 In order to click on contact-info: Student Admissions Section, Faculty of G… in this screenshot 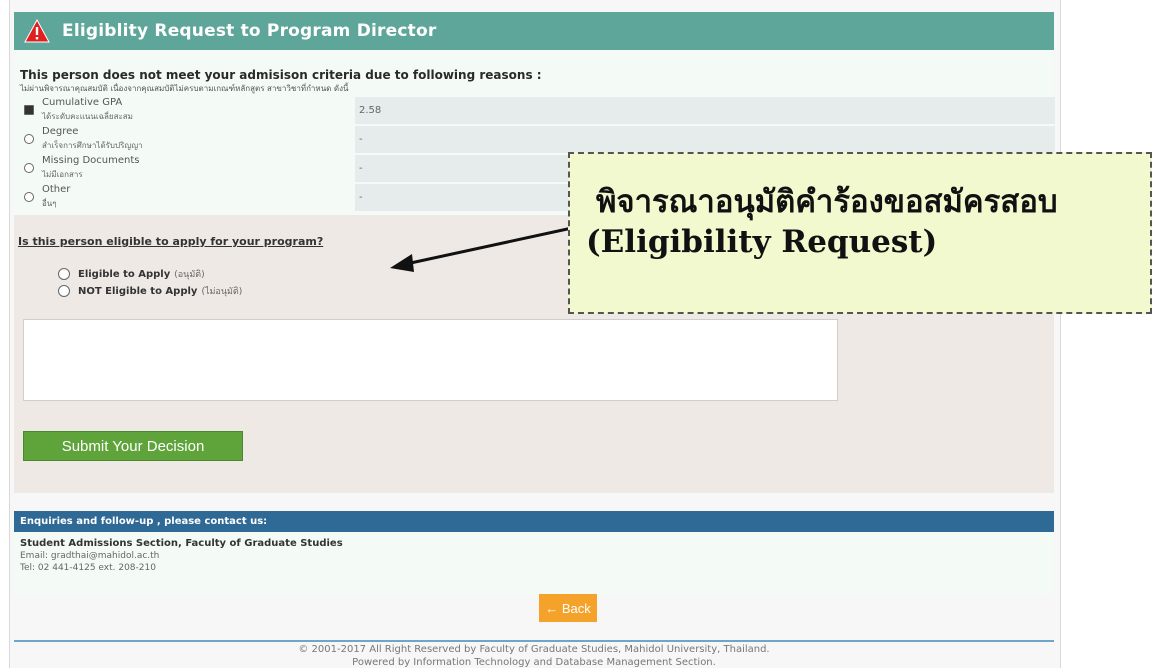, I will do `click(534, 563)`.